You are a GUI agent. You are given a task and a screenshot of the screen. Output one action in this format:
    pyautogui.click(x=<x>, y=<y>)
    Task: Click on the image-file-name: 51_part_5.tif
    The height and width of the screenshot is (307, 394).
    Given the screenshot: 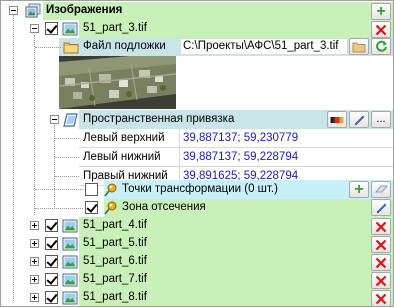 What is the action you would take?
    pyautogui.click(x=115, y=243)
    